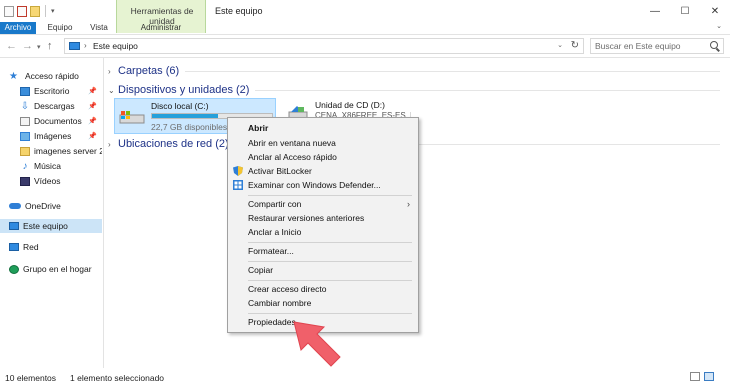  Describe the element at coordinates (323, 218) in the screenshot. I see `menu-item-restaurar-versiones: Restaurar versiones anteriores` at that location.